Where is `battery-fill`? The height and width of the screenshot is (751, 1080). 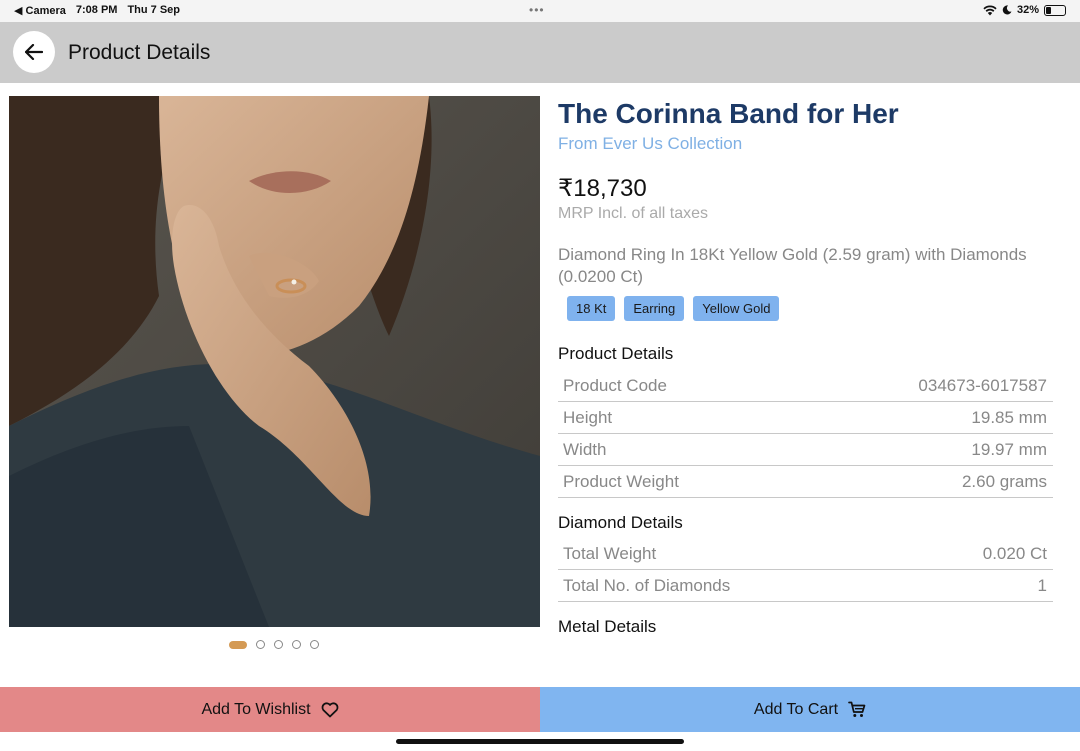 battery-fill is located at coordinates (1048, 10).